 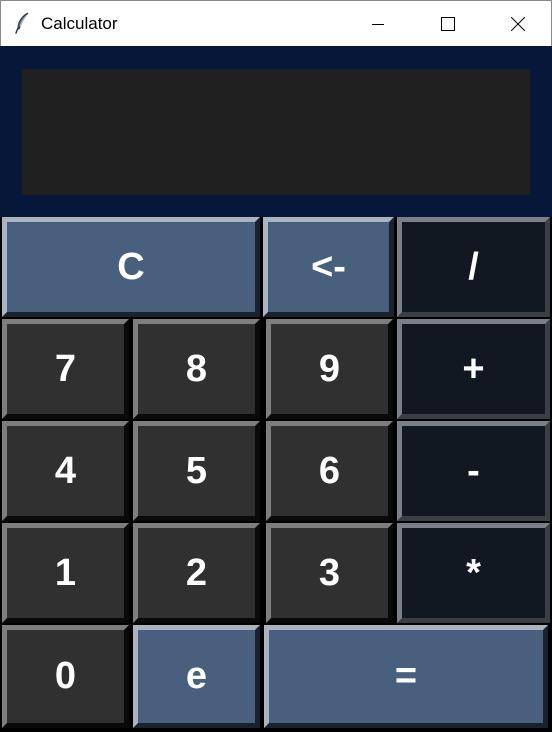 I want to click on window-title: Calculator, so click(x=79, y=23).